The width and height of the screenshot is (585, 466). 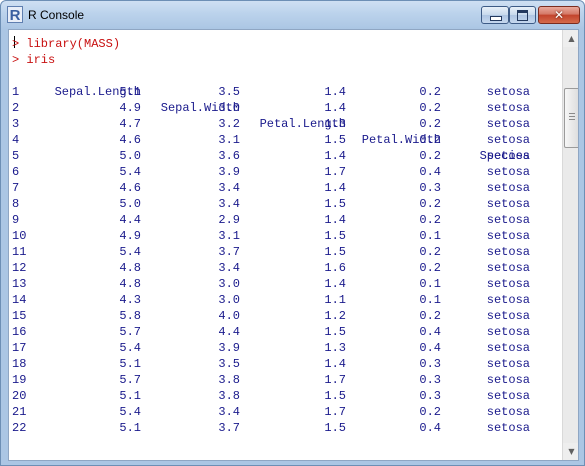 I want to click on title-bar: R R Console ✕, so click(x=292, y=15).